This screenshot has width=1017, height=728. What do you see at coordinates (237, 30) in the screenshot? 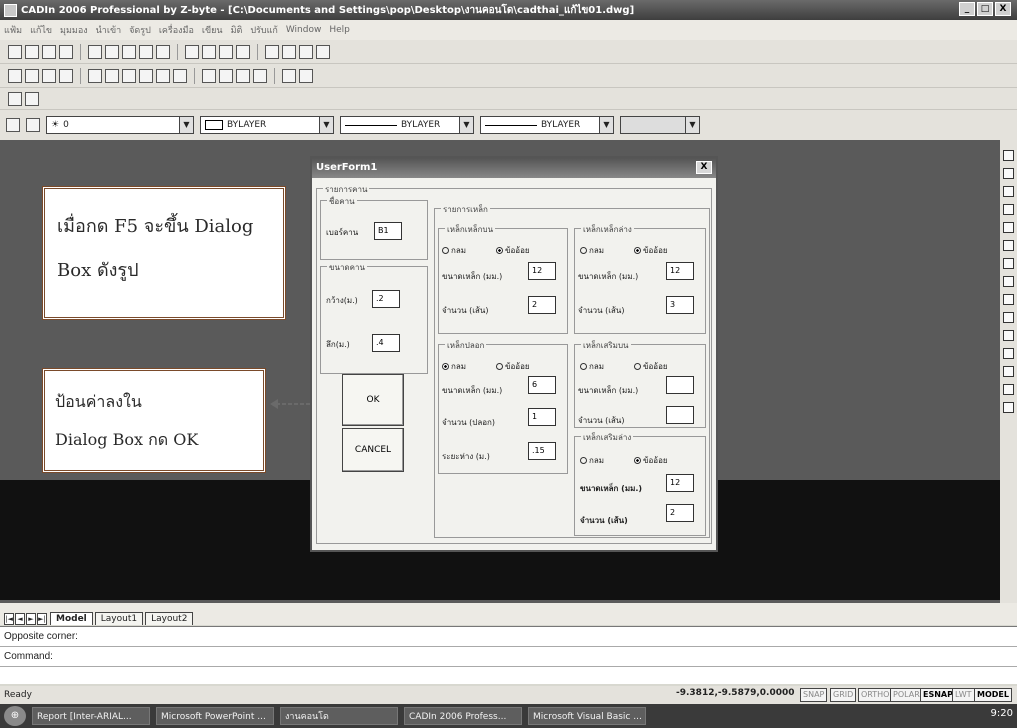
I see `menu-dimension: มิติ` at bounding box center [237, 30].